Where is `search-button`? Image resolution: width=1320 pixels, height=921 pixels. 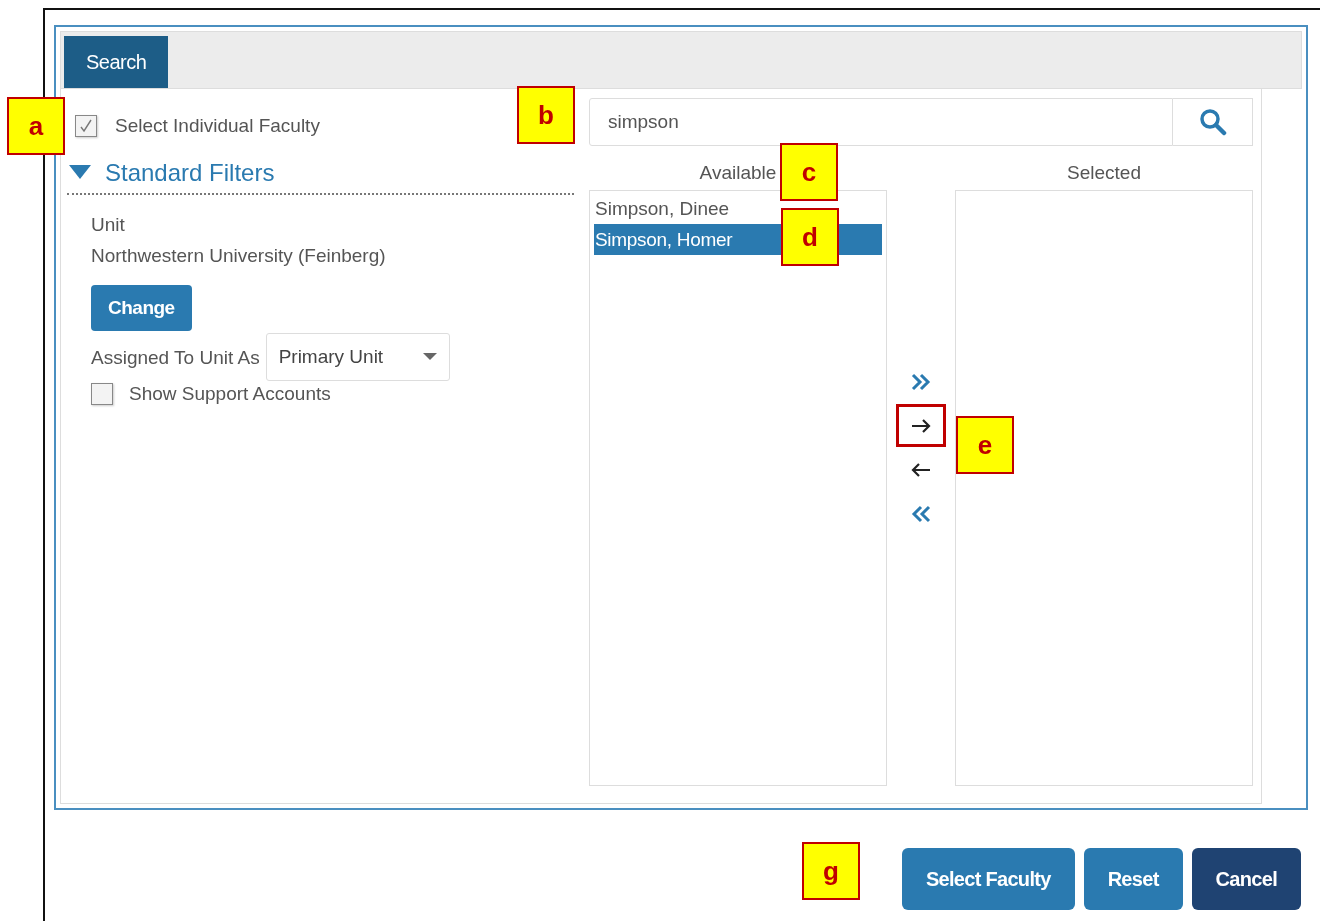 search-button is located at coordinates (1213, 122).